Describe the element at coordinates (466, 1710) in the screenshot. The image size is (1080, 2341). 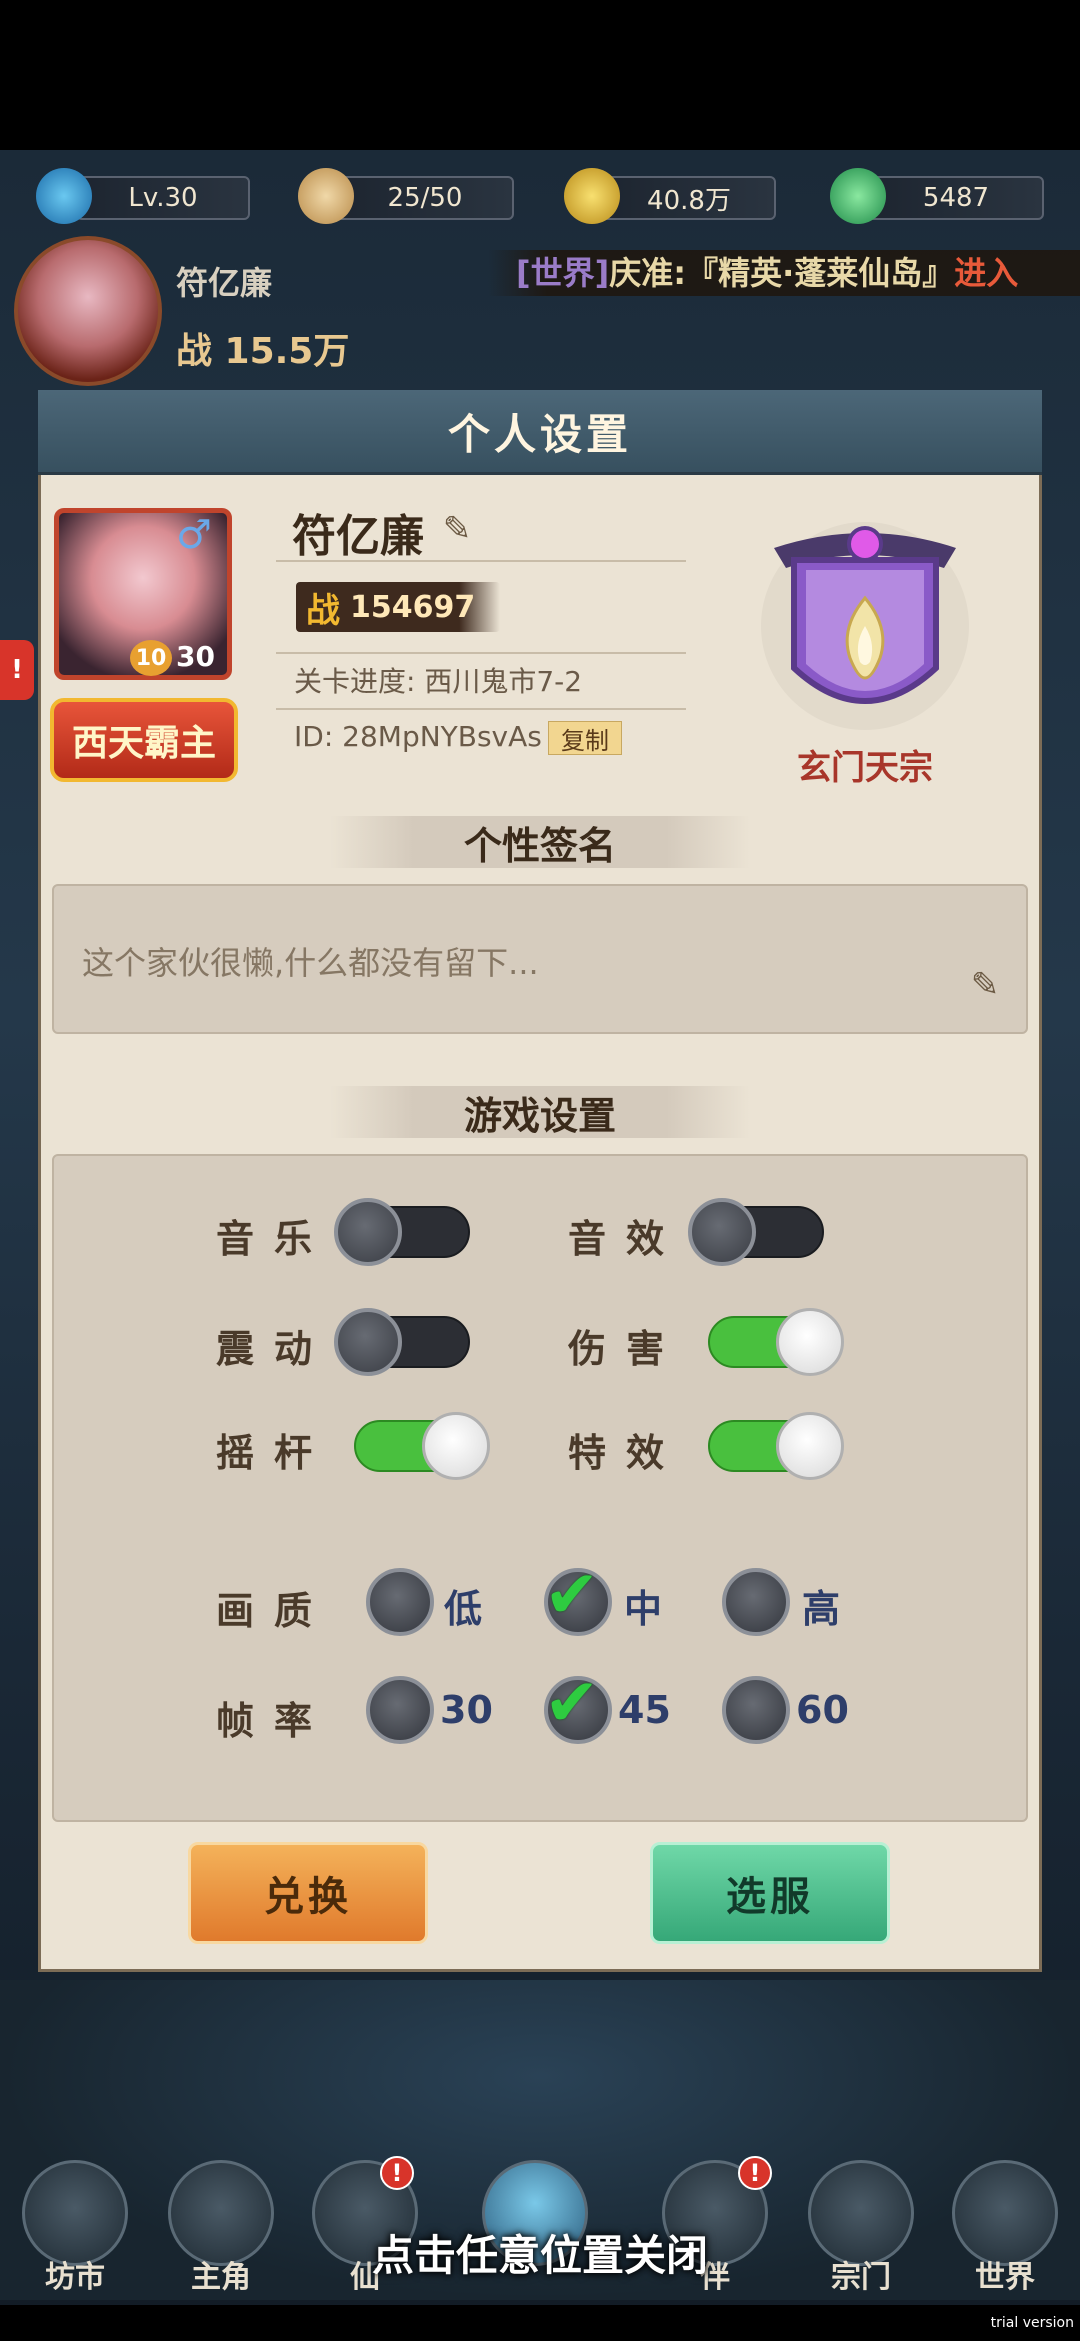
I see `fps-30-label: 30` at that location.